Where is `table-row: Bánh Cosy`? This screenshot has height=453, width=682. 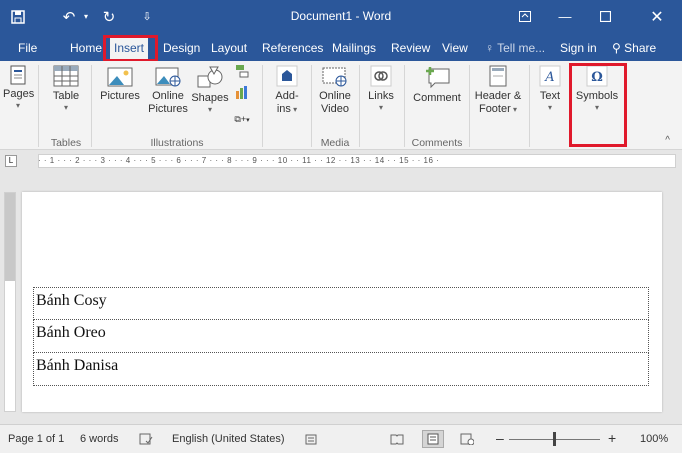 table-row: Bánh Cosy is located at coordinates (341, 303).